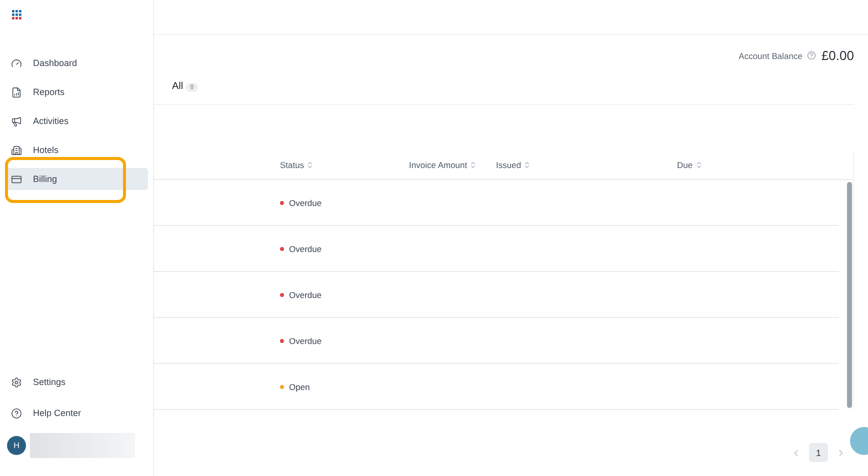  What do you see at coordinates (765, 165) in the screenshot?
I see `column-header: Due` at bounding box center [765, 165].